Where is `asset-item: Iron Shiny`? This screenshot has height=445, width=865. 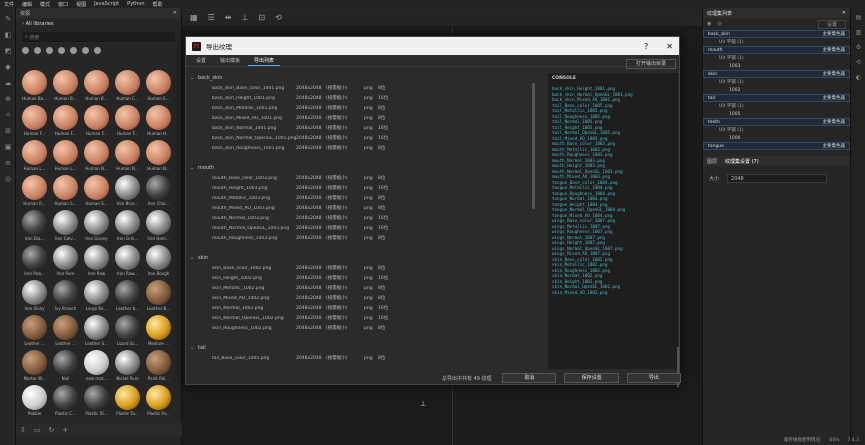
asset-item: Iron Shiny is located at coordinates (34, 295).